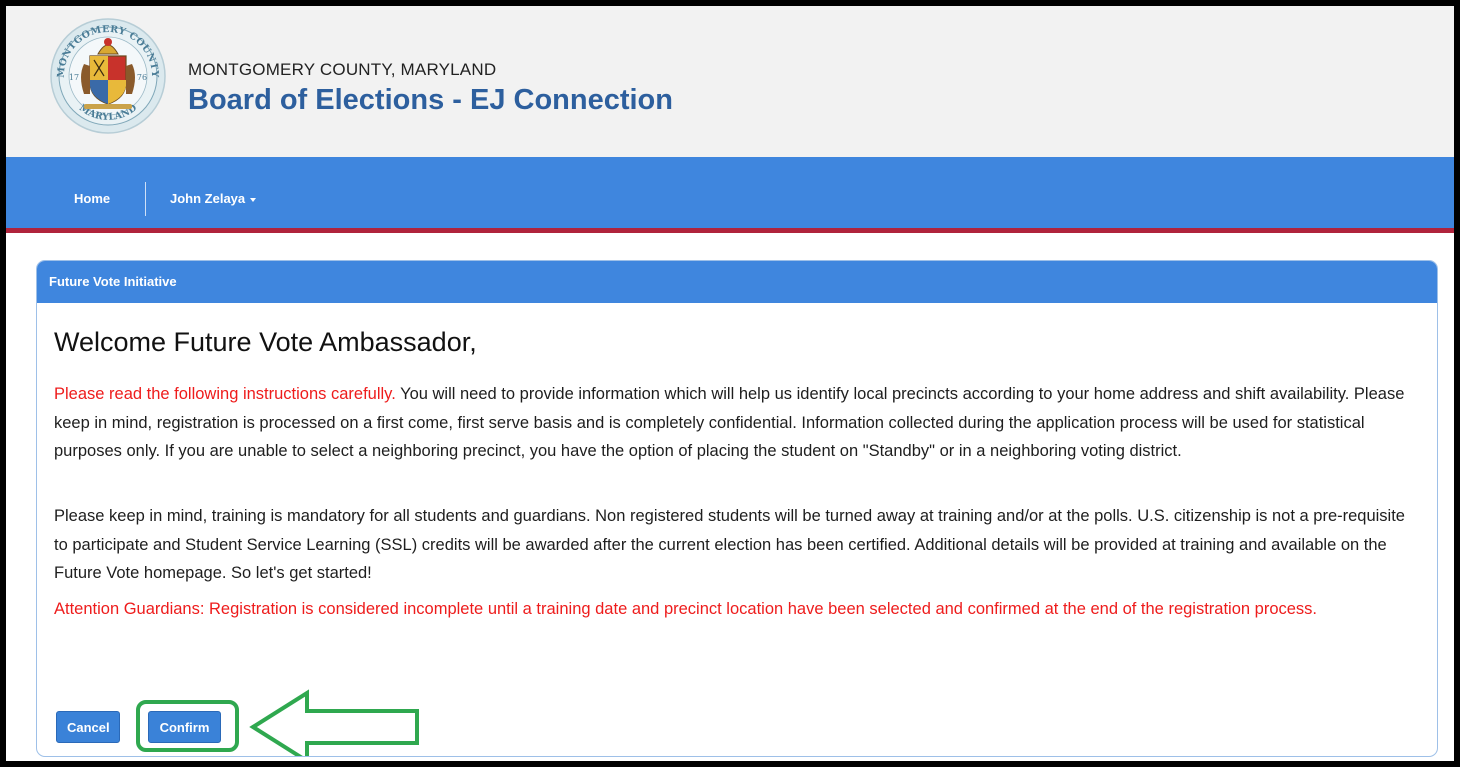 This screenshot has width=1460, height=767. Describe the element at coordinates (253, 199) in the screenshot. I see `caret-down-icon` at that location.